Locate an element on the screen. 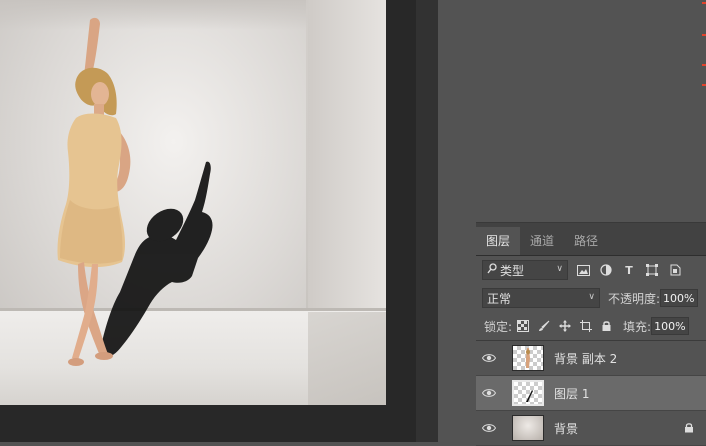 Image resolution: width=706 pixels, height=446 pixels. tab-channels: 通道 is located at coordinates (542, 241).